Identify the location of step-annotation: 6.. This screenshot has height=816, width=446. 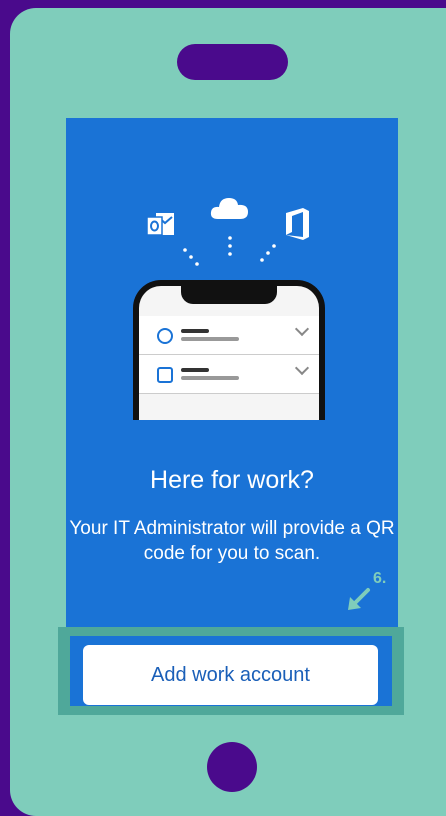
(380, 578).